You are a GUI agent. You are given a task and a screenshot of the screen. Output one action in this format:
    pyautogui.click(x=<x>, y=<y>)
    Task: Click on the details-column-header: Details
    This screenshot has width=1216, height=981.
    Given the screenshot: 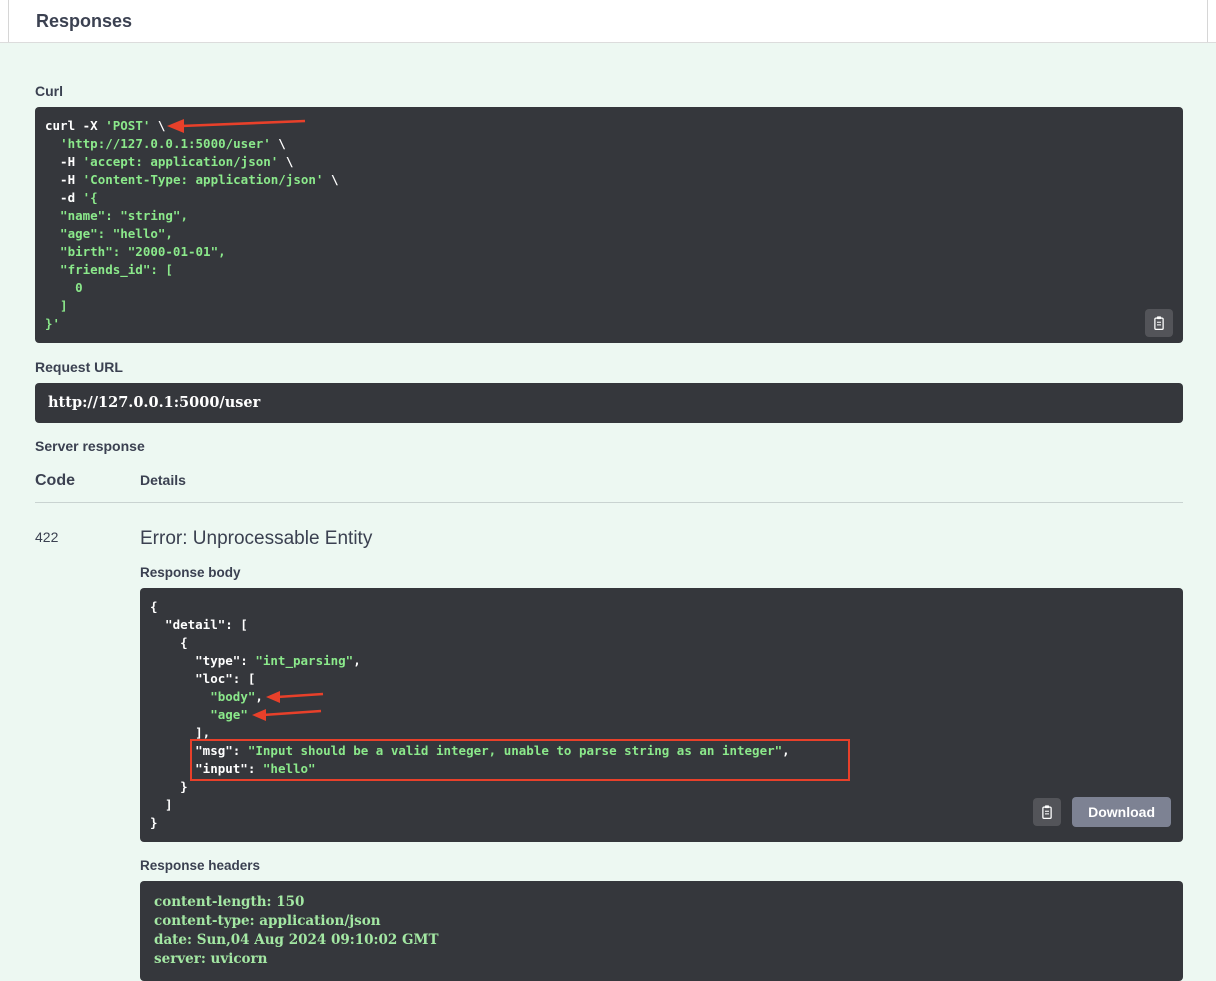 What is the action you would take?
    pyautogui.click(x=163, y=480)
    